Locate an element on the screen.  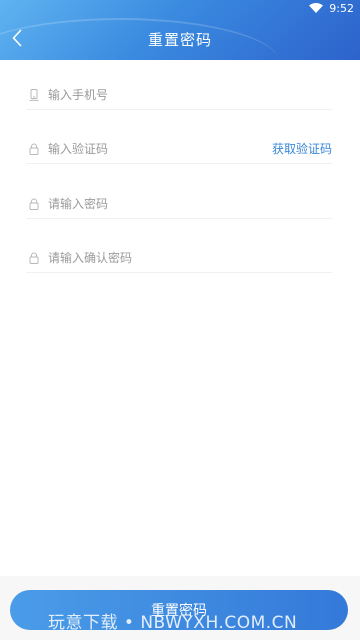
password-input is located at coordinates (190, 203).